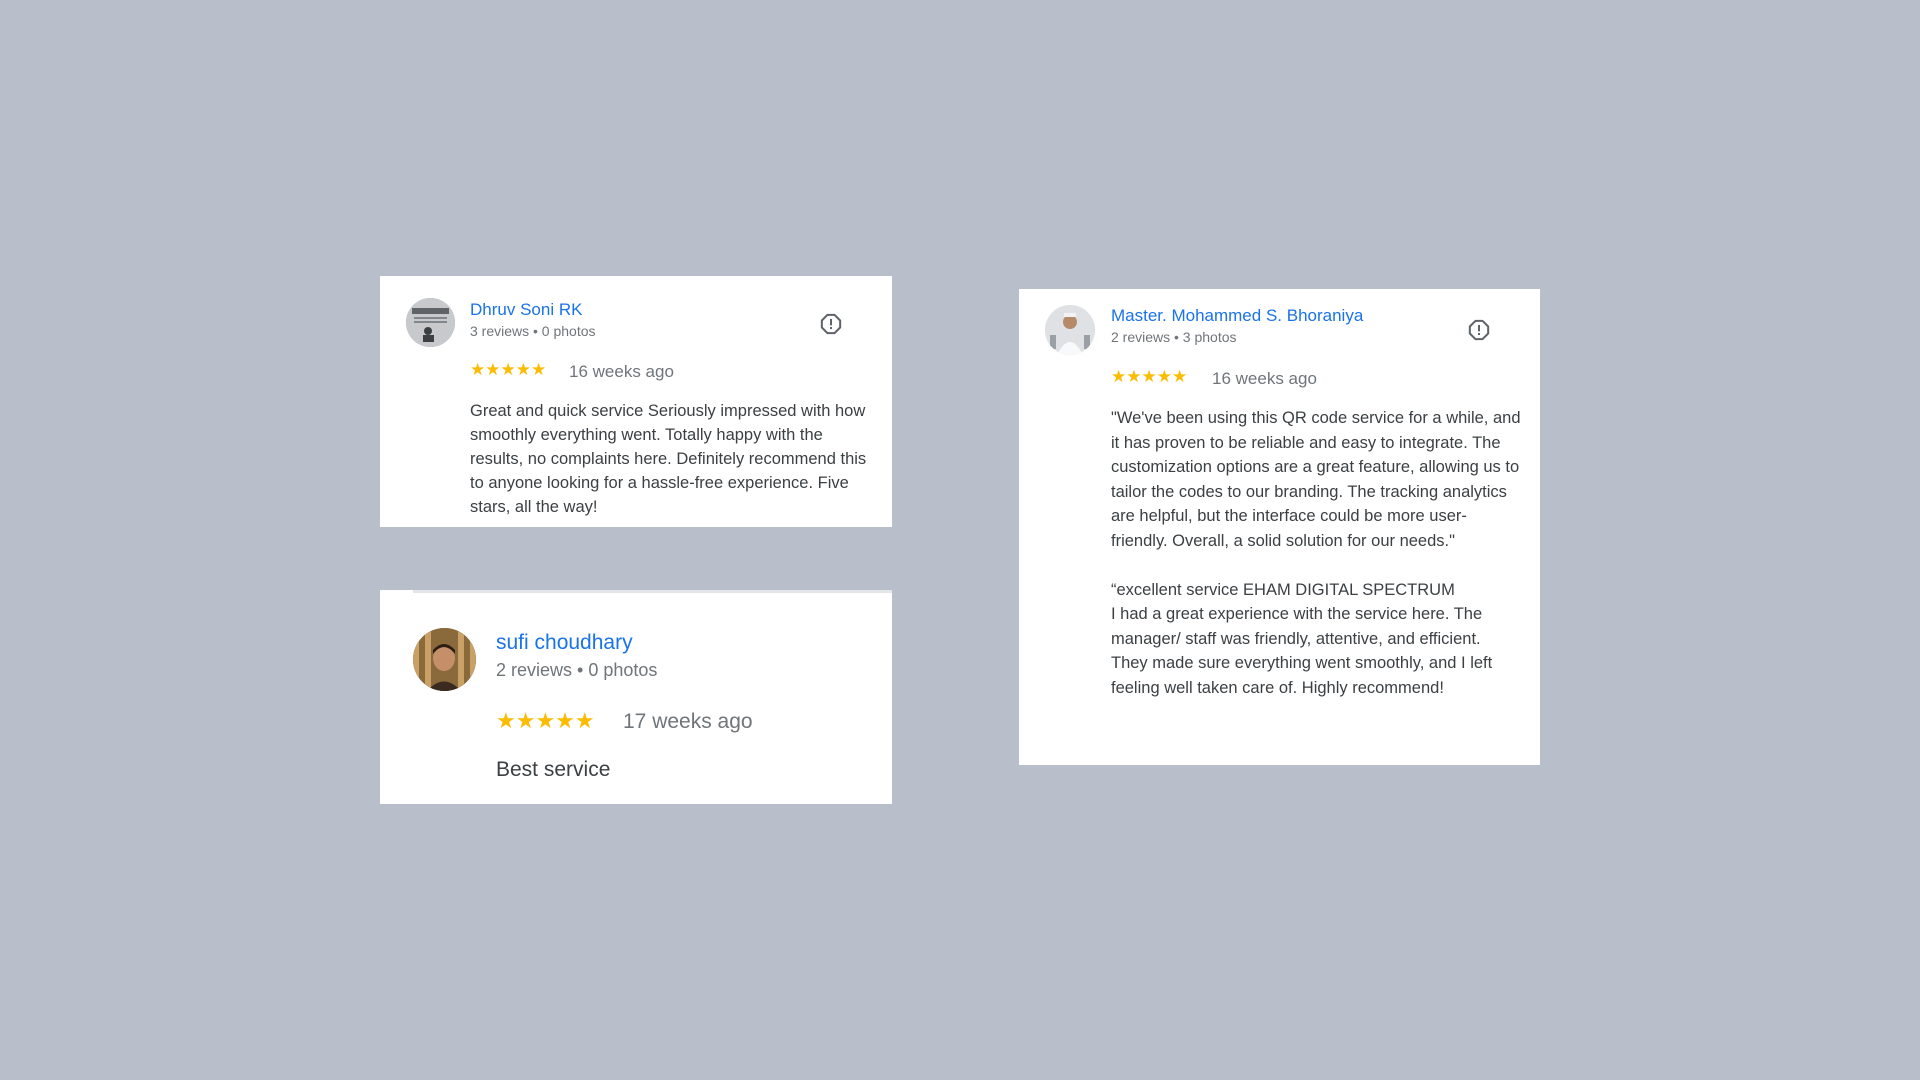 Image resolution: width=1920 pixels, height=1080 pixels. I want to click on reviewer-name-link: Dhruv Soni RK, so click(526, 310).